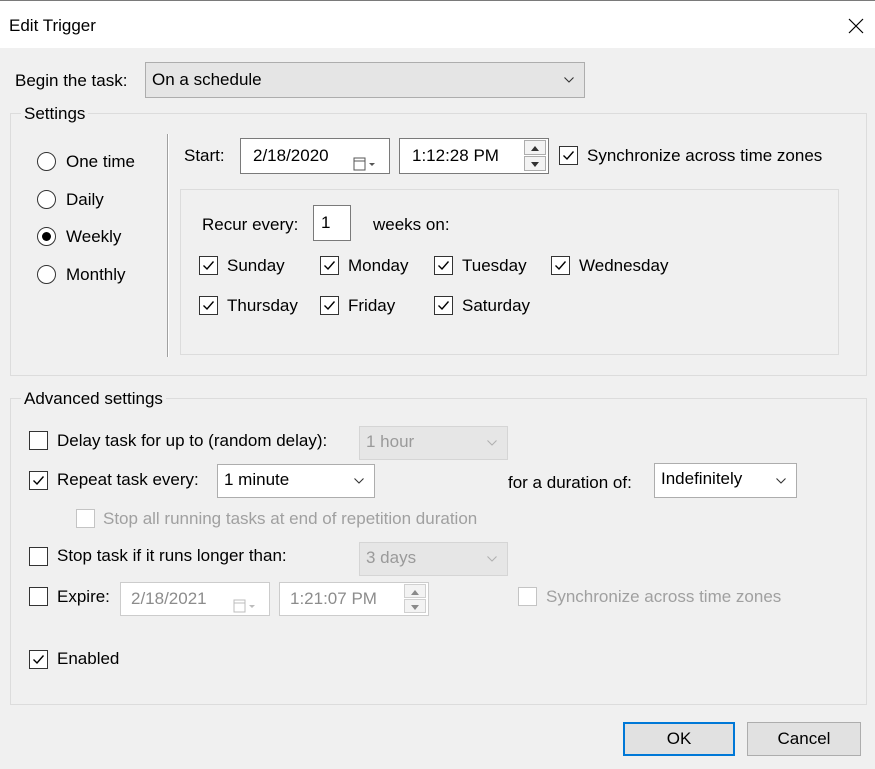  I want to click on day-friday-checkbox, so click(329, 305).